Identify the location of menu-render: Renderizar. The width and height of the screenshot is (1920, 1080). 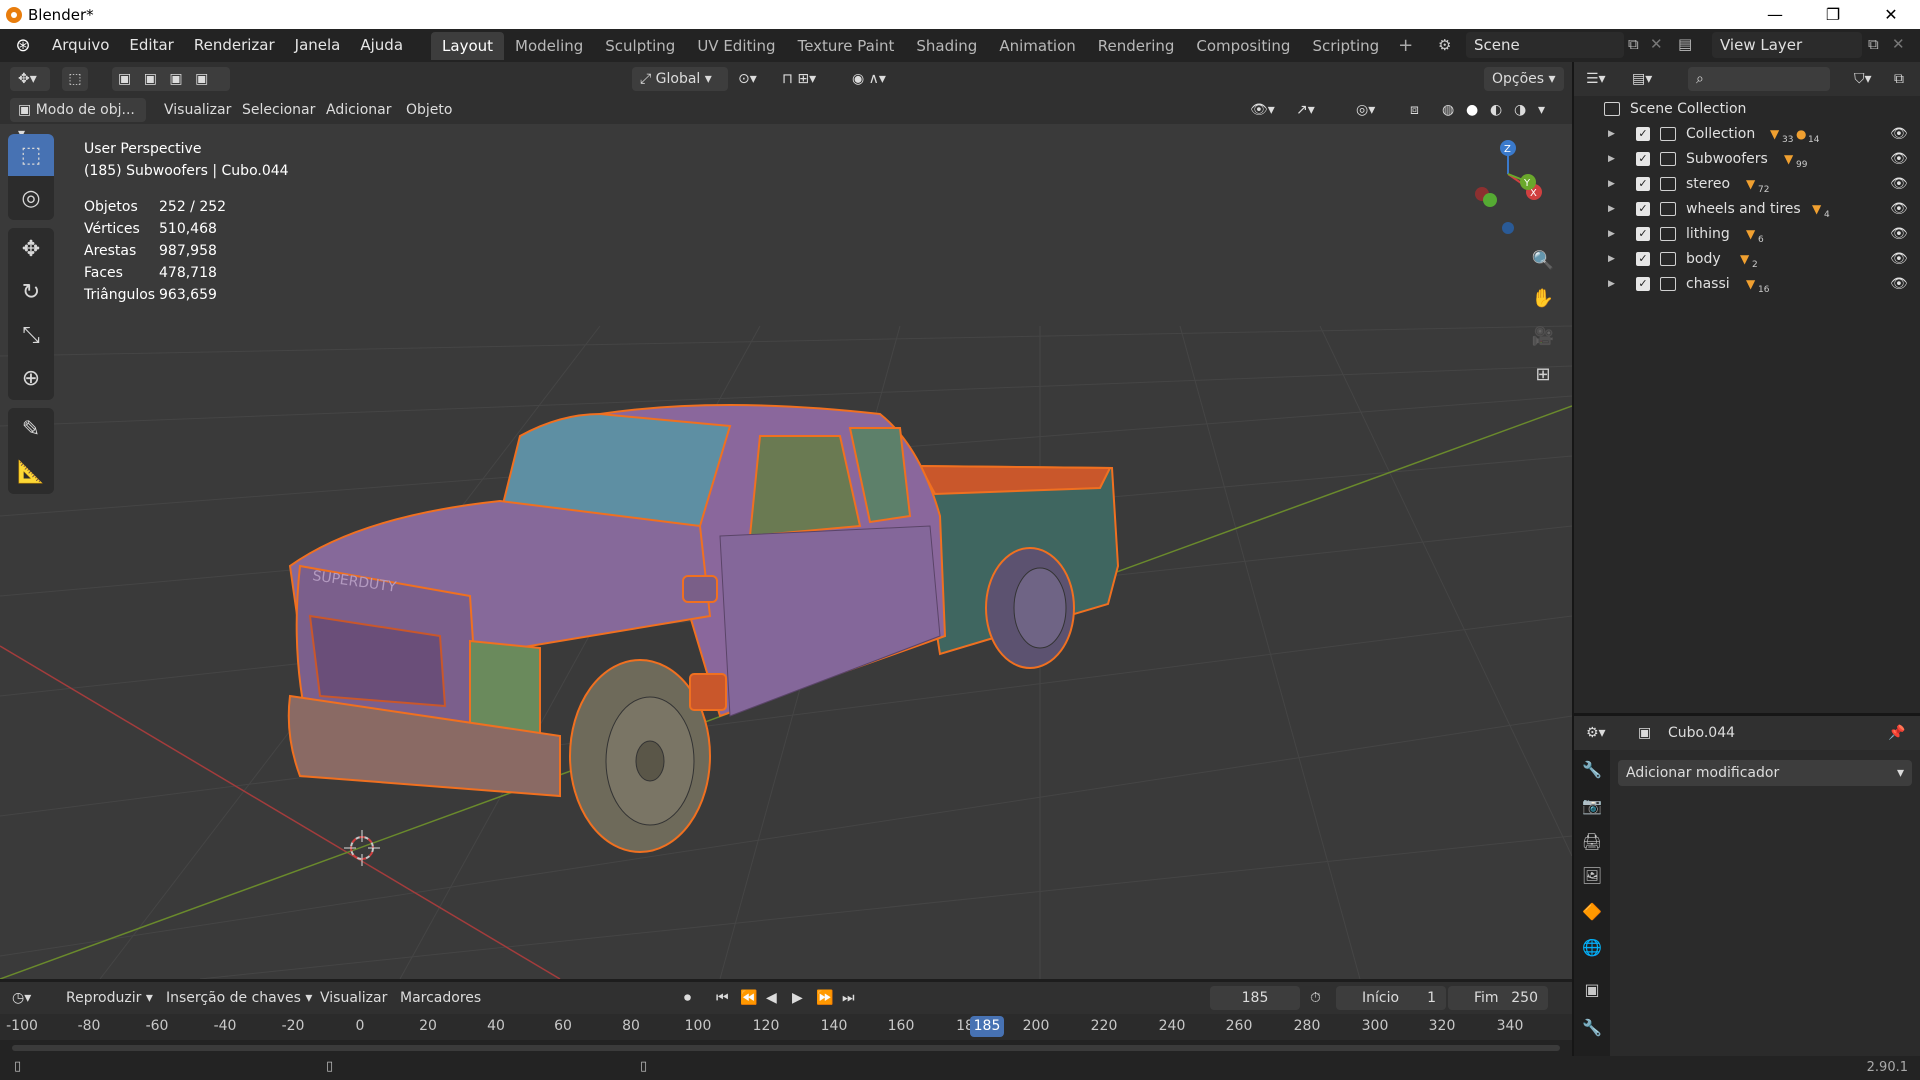
(234, 45).